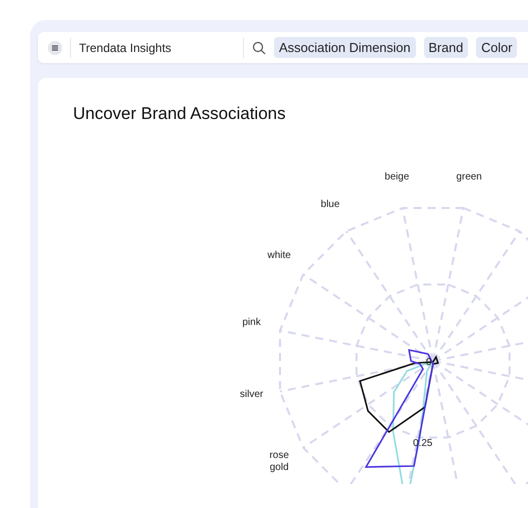 The image size is (528, 508). What do you see at coordinates (252, 394) in the screenshot?
I see `axis-label: silver` at bounding box center [252, 394].